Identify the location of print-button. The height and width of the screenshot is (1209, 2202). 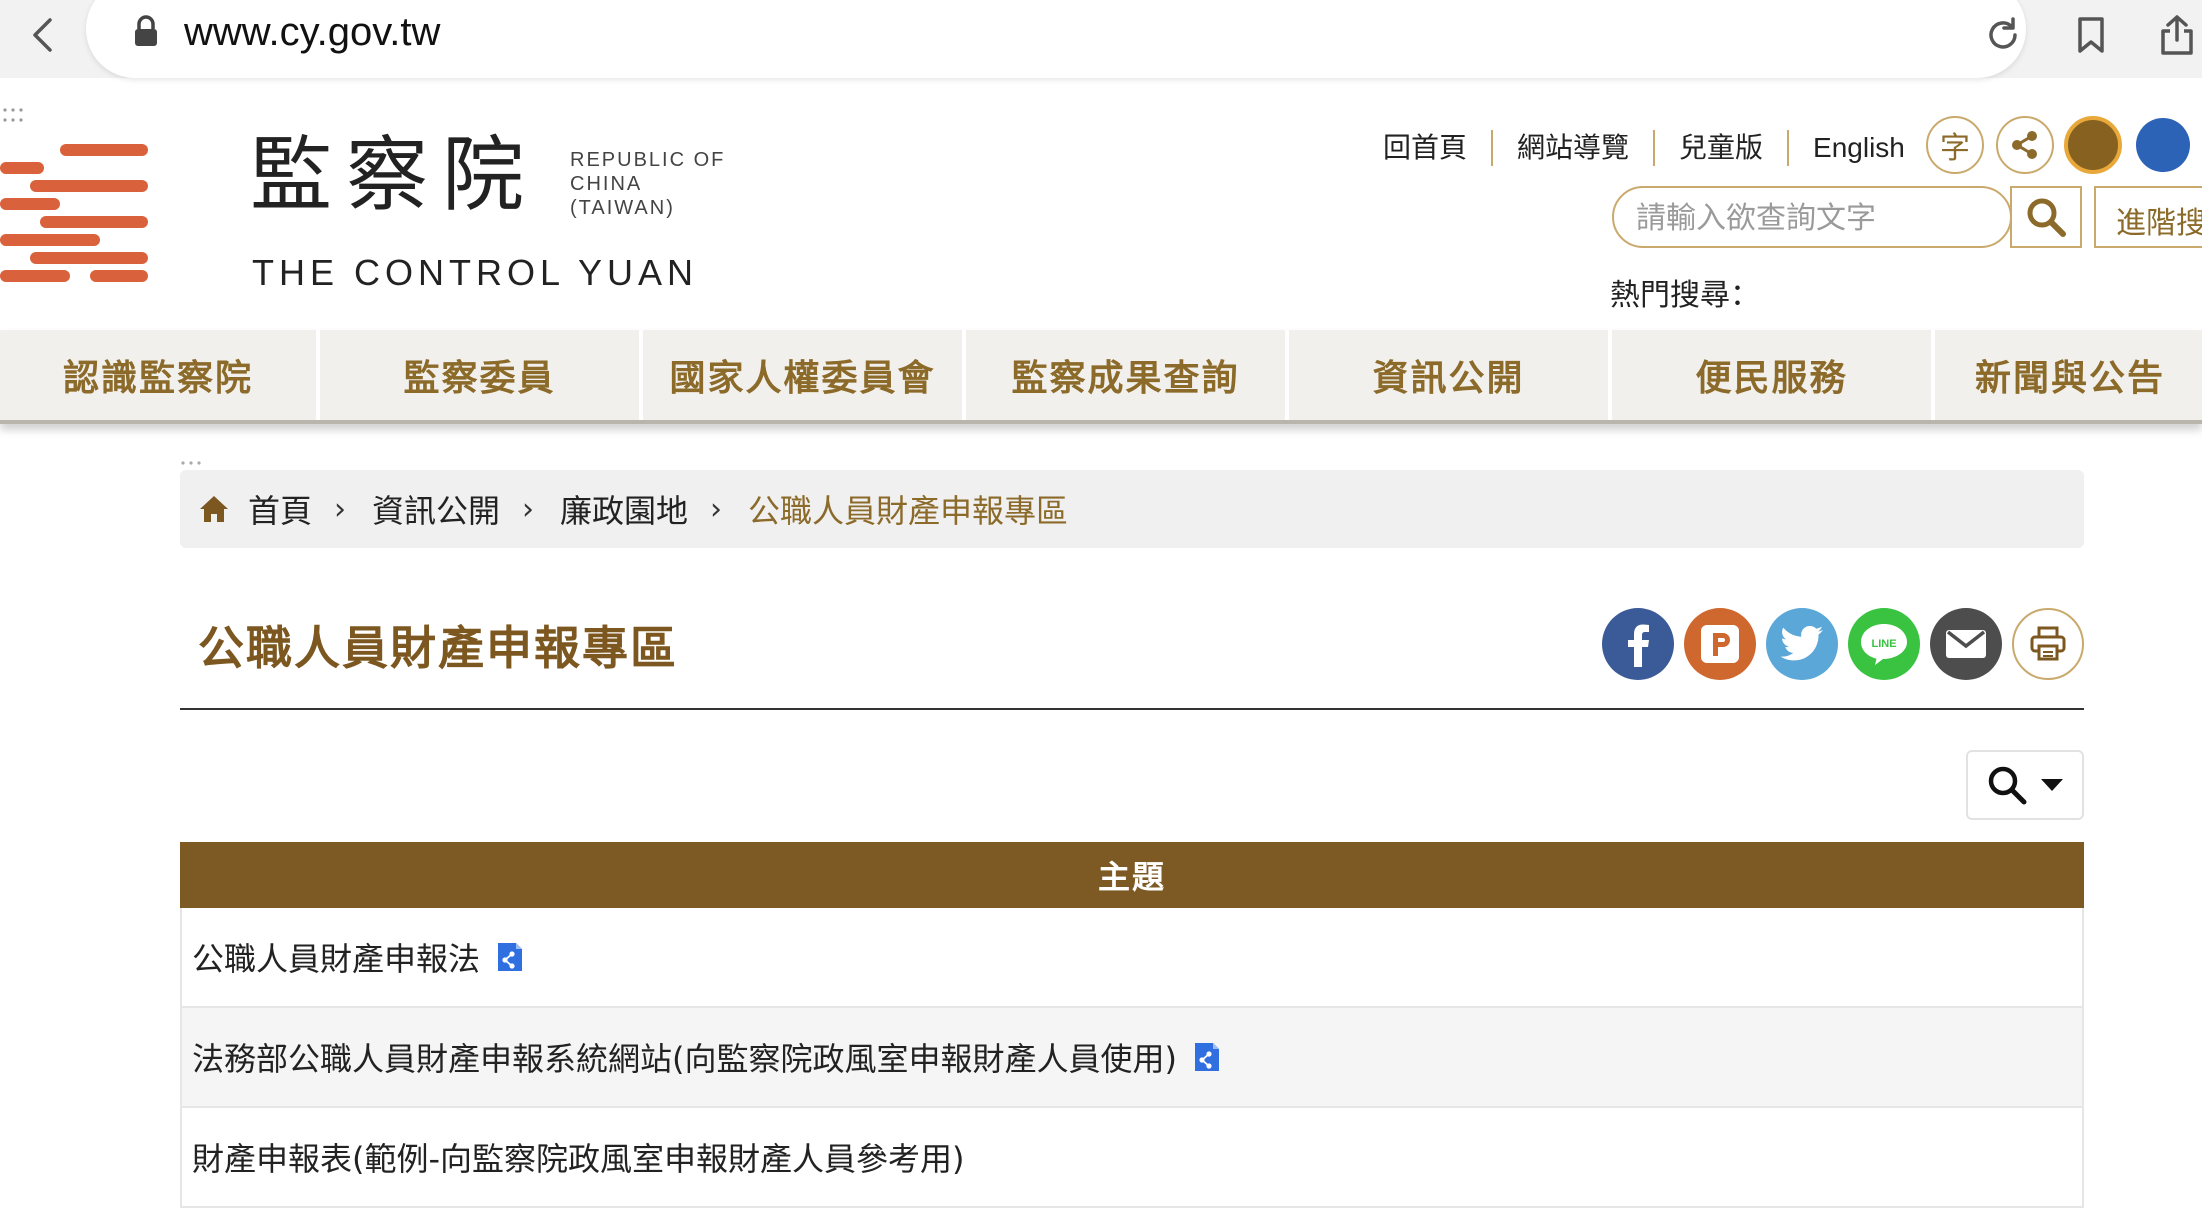
(2048, 644).